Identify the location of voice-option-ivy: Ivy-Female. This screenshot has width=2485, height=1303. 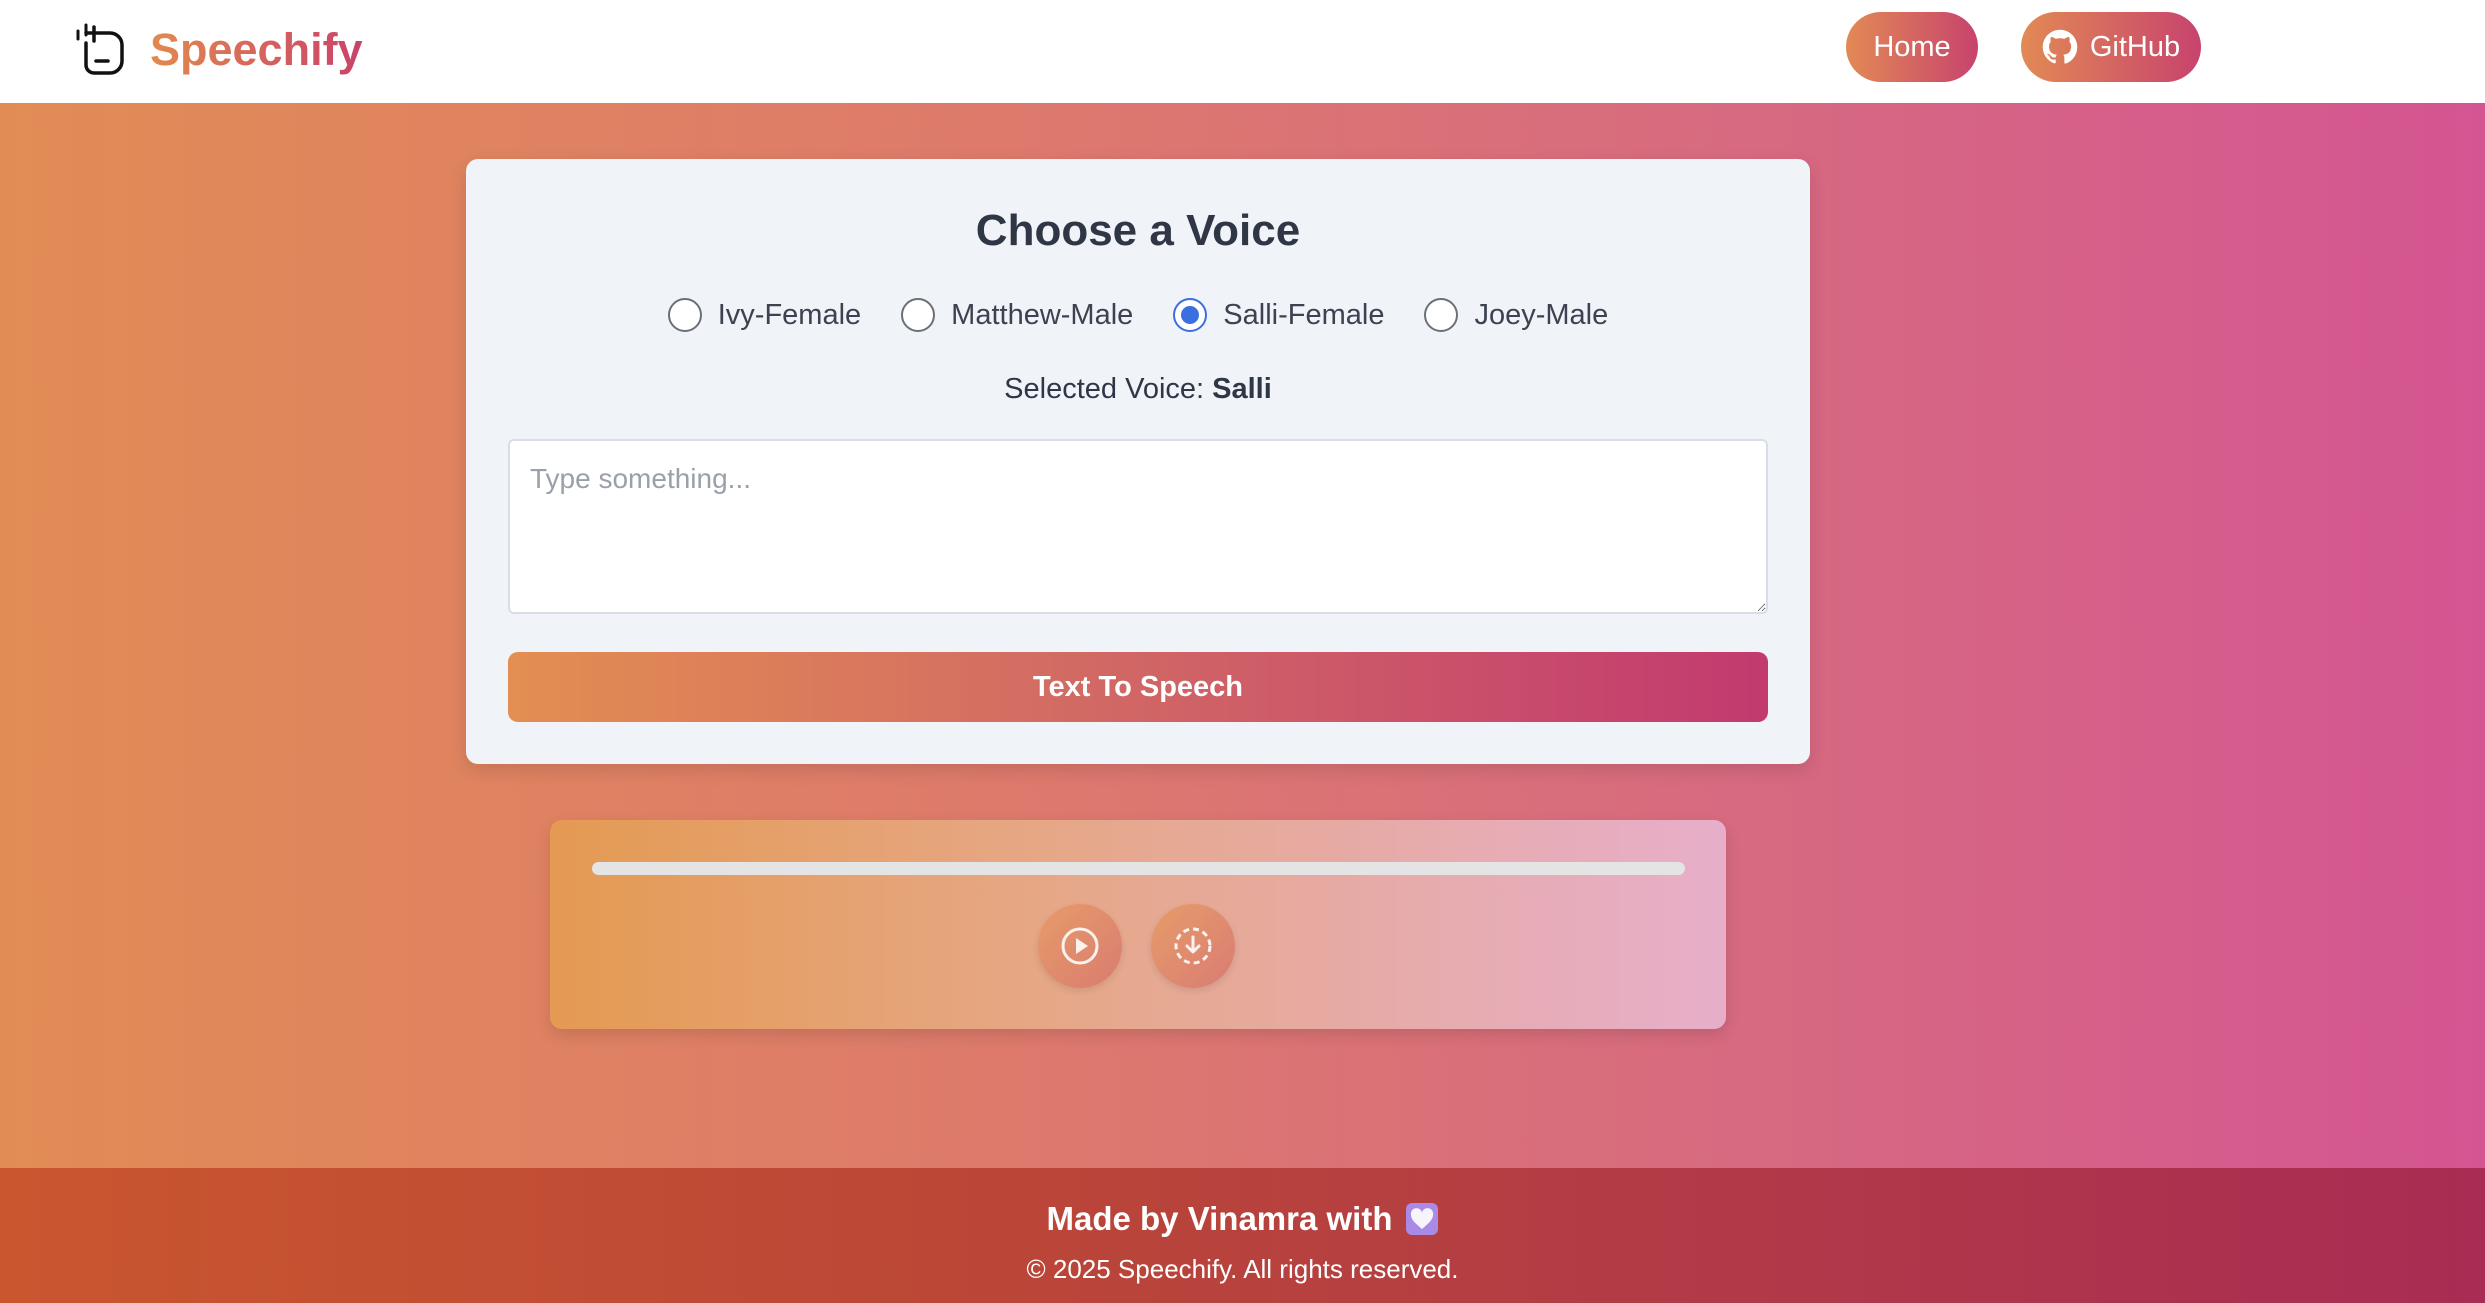
(764, 315).